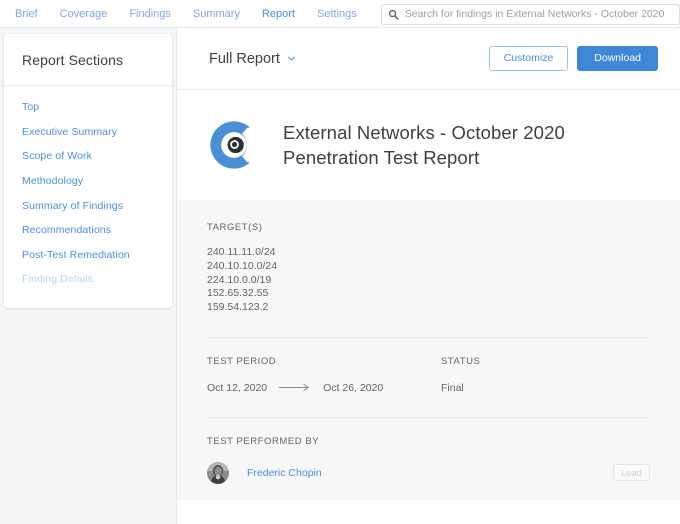  Describe the element at coordinates (381, 157) in the screenshot. I see `report-title-line-2: Penetration Test Report` at that location.